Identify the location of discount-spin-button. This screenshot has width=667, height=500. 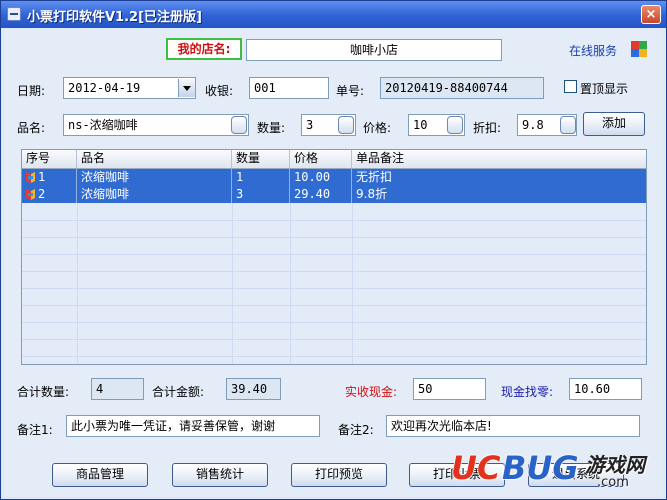
(568, 125).